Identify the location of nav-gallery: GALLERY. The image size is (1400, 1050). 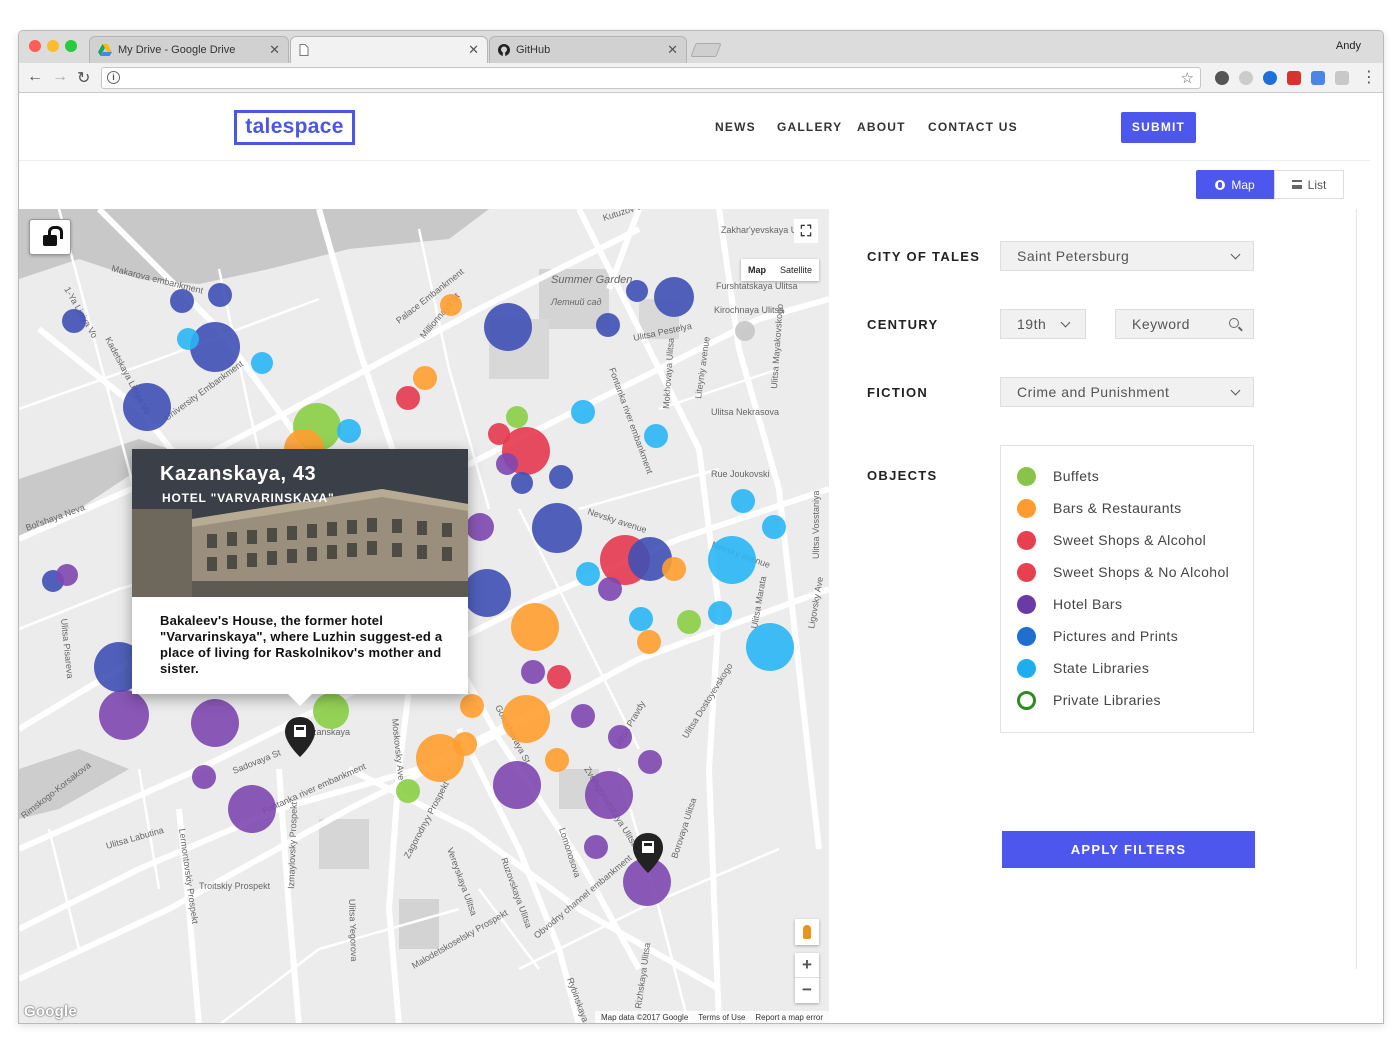
(809, 127).